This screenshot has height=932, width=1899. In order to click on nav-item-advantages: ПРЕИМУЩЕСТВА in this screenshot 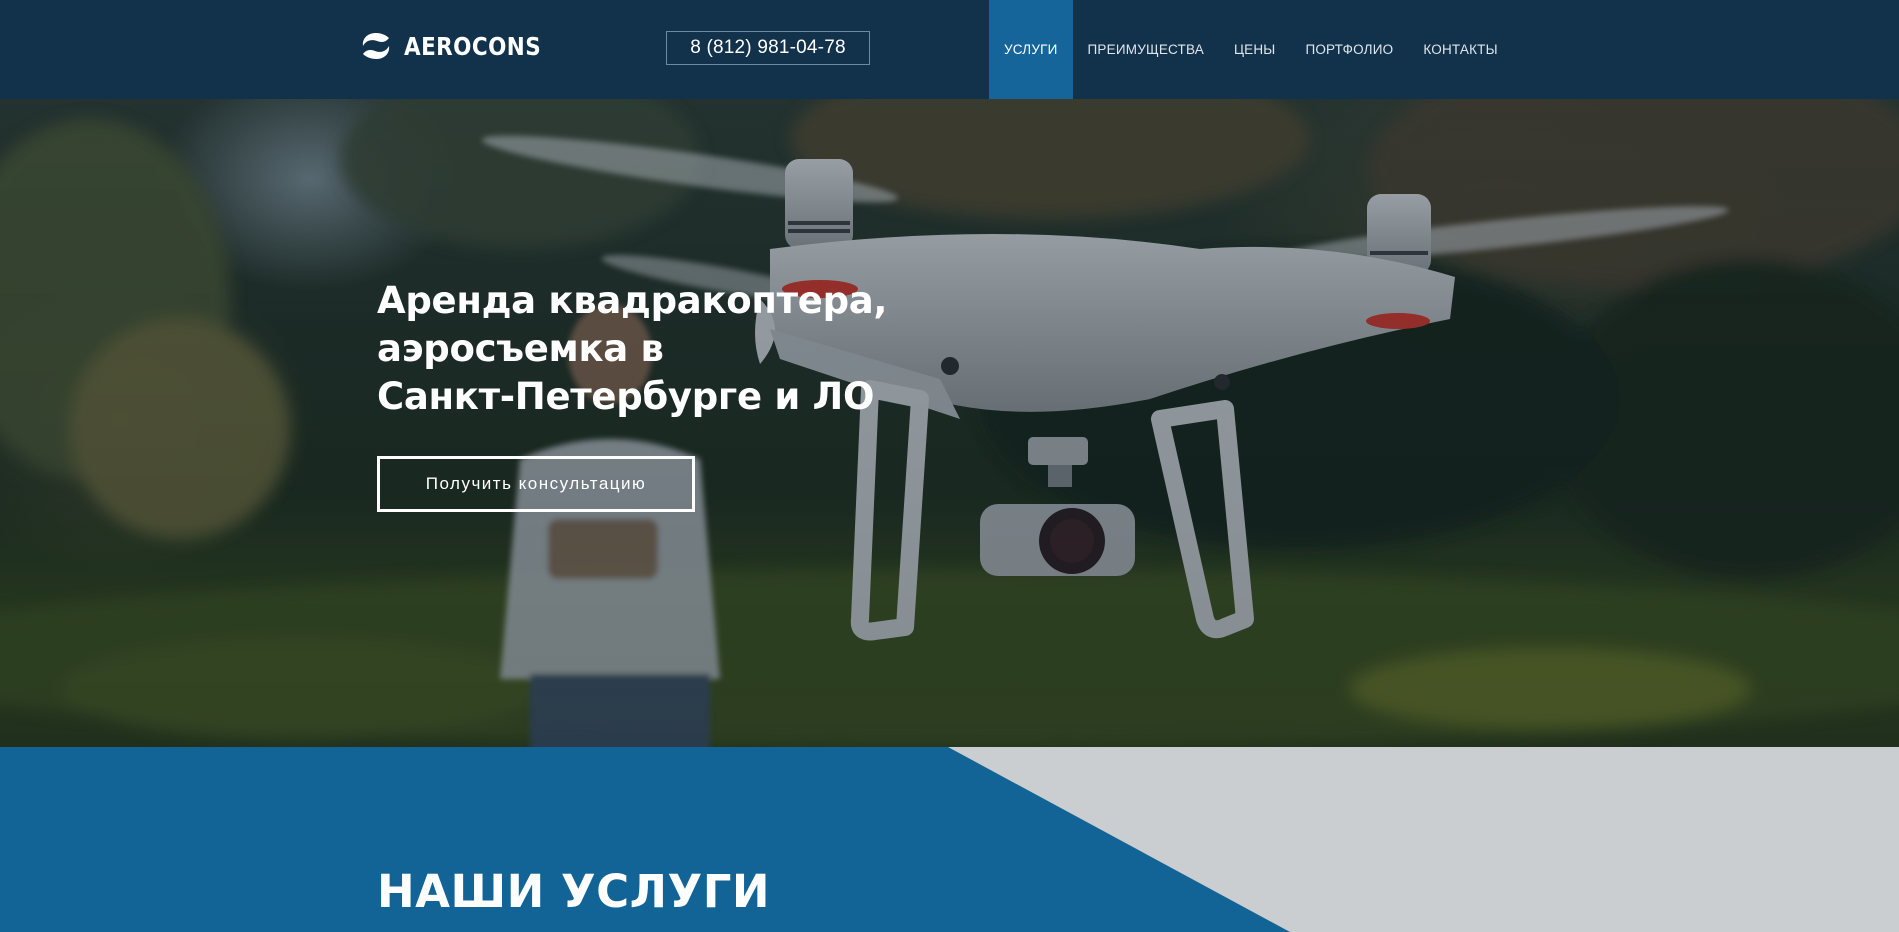, I will do `click(1146, 49)`.